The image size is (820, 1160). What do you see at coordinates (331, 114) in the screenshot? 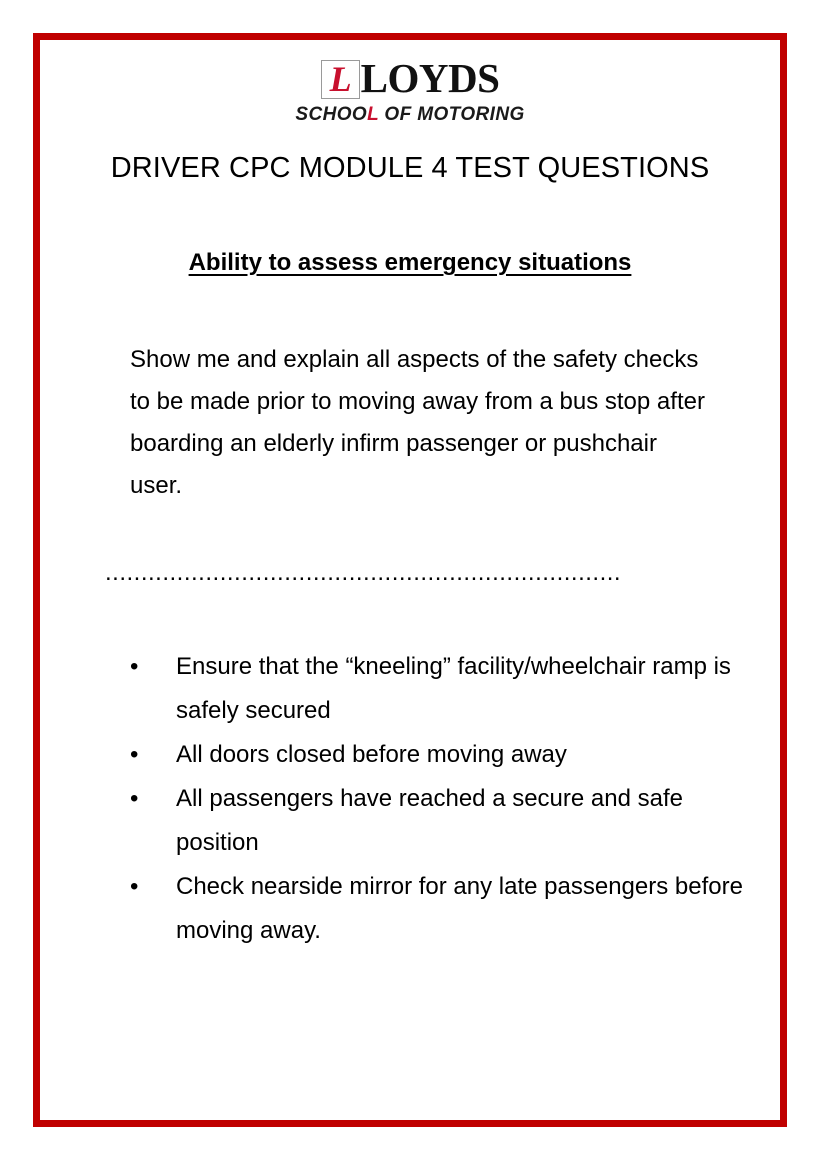
I see `logo-tagline-before: SCHOO` at bounding box center [331, 114].